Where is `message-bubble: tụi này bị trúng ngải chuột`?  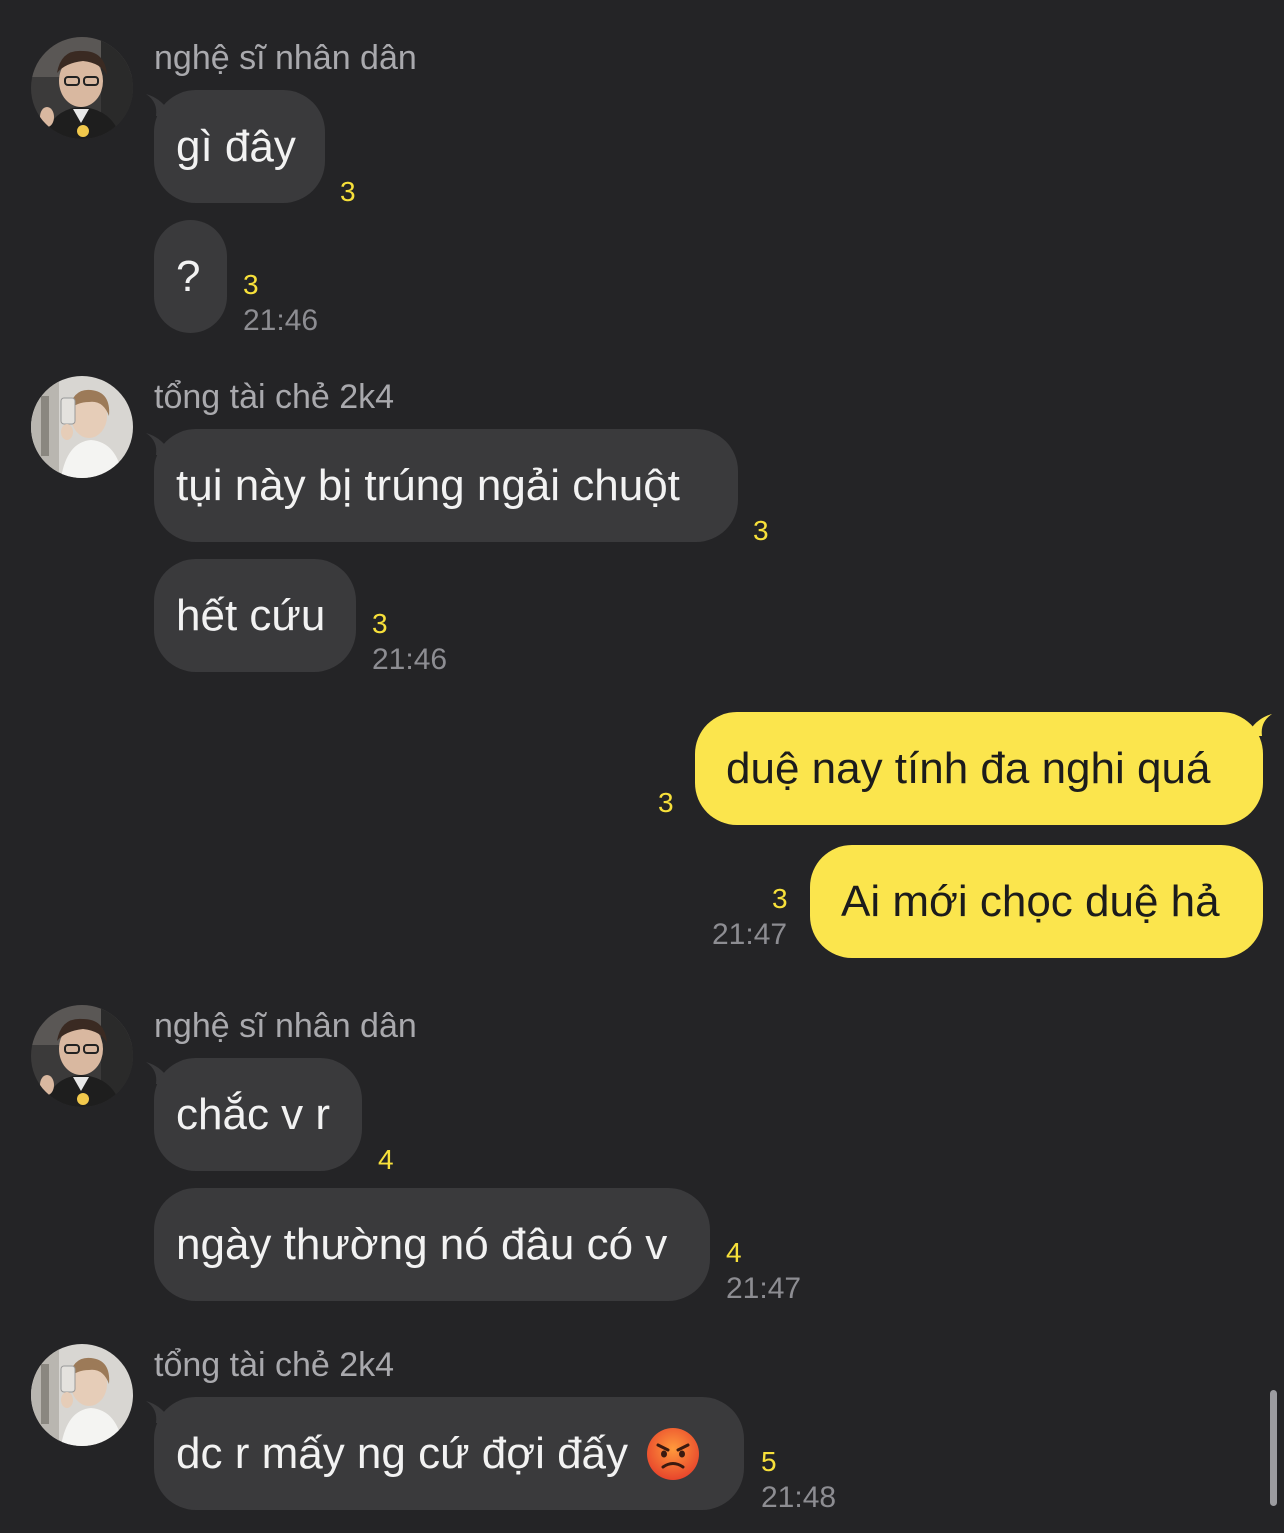
message-bubble: tụi này bị trúng ngải chuột is located at coordinates (446, 485).